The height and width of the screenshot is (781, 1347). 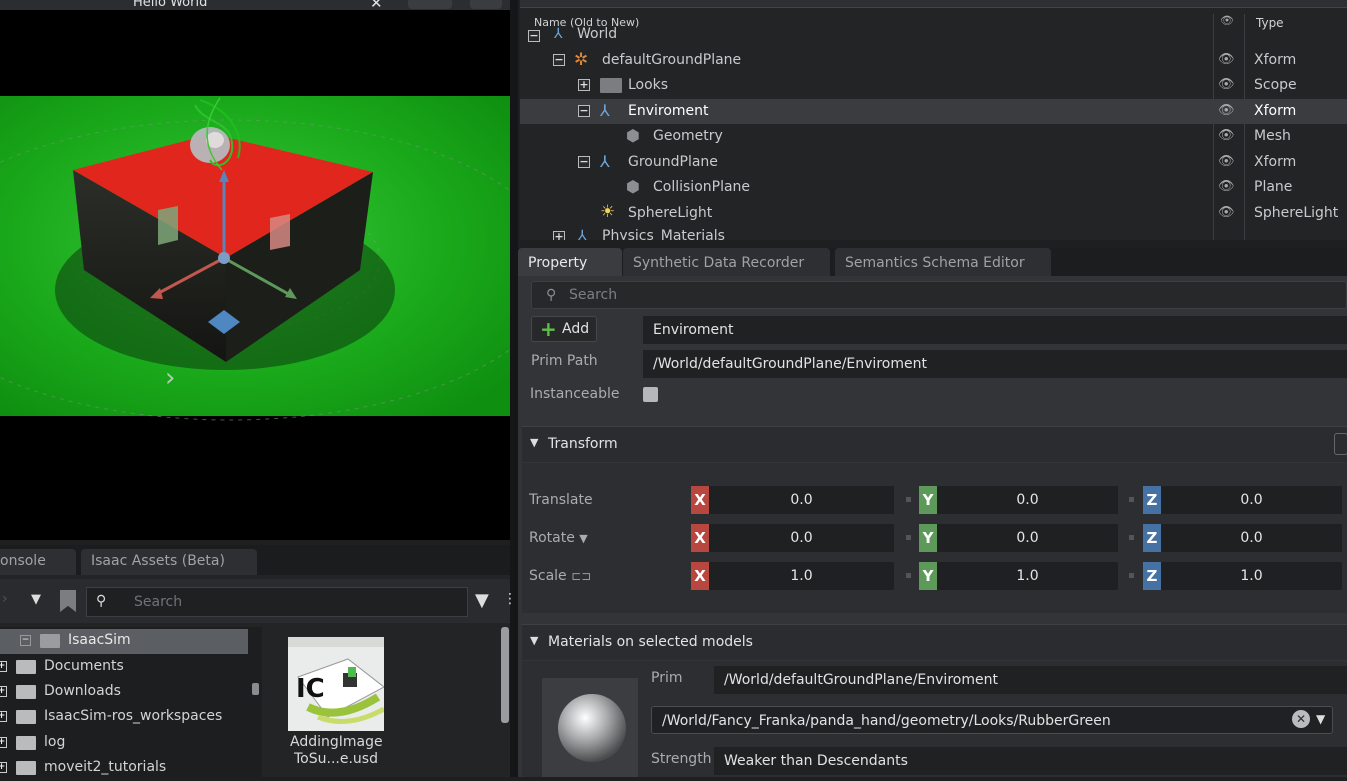 I want to click on plus-icon: +, so click(x=548, y=329).